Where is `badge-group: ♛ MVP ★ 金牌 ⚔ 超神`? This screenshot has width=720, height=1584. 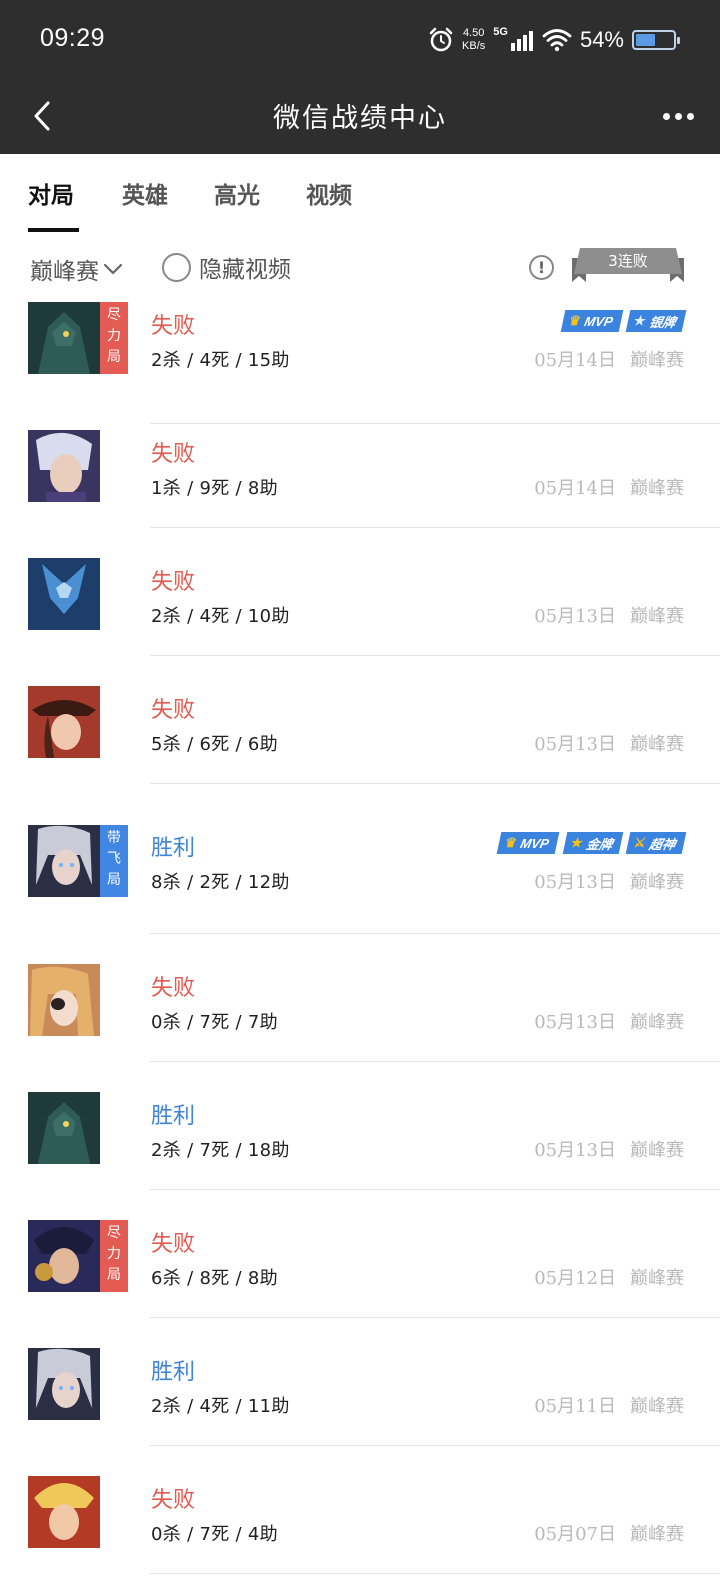
badge-group: ♛ MVP ★ 金牌 ⚔ 超神 is located at coordinates (591, 843).